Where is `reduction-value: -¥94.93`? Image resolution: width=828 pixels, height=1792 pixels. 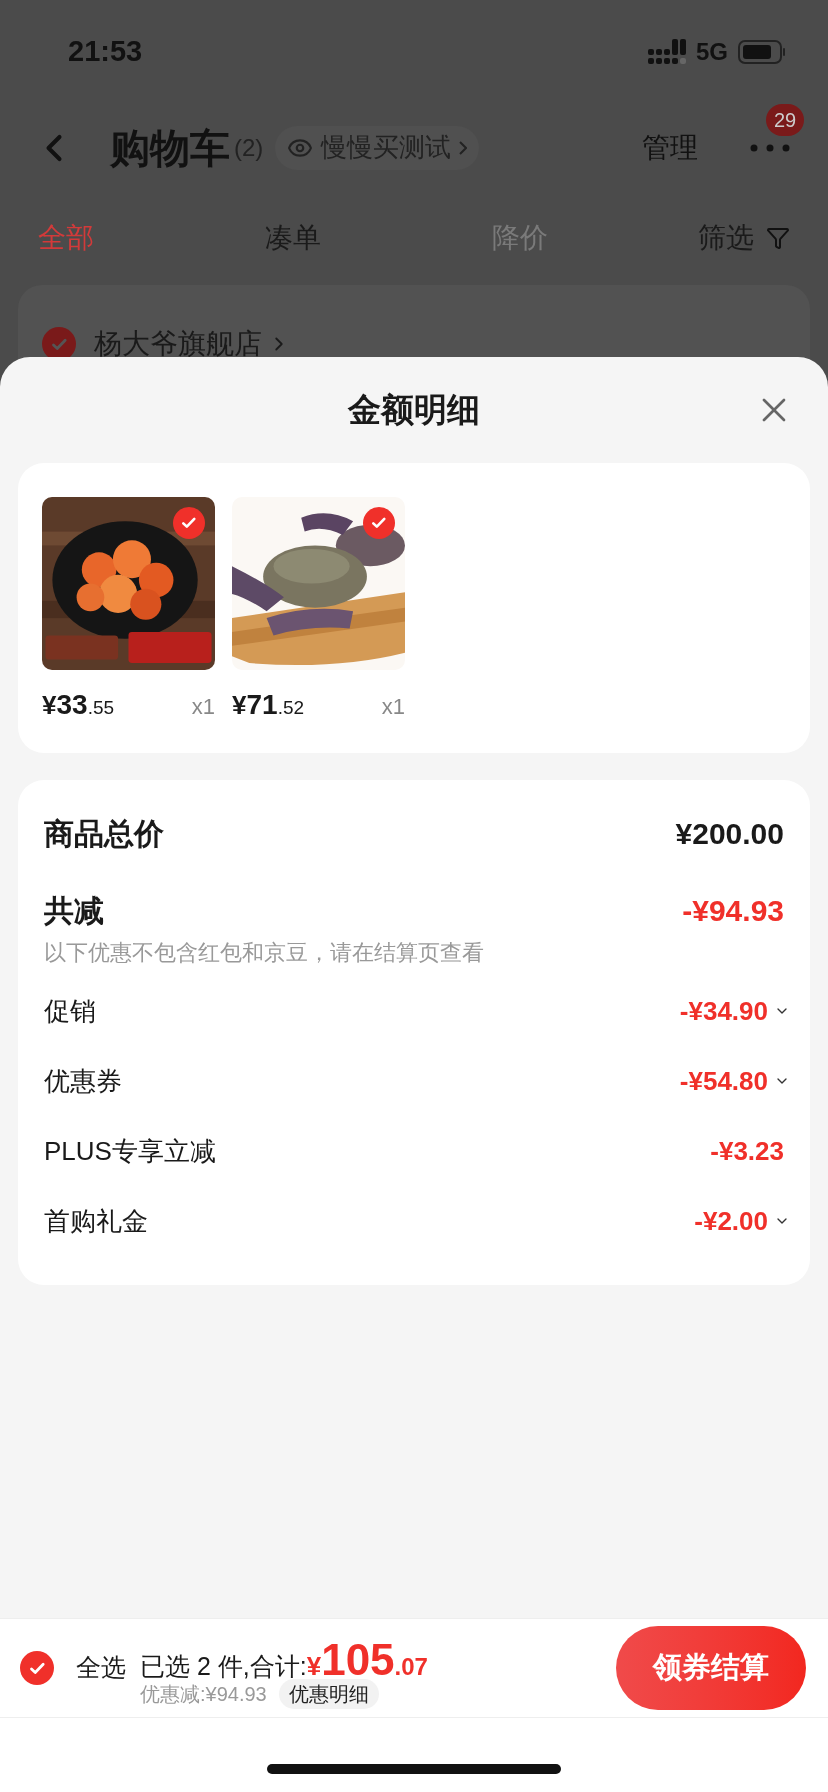 reduction-value: -¥94.93 is located at coordinates (733, 910).